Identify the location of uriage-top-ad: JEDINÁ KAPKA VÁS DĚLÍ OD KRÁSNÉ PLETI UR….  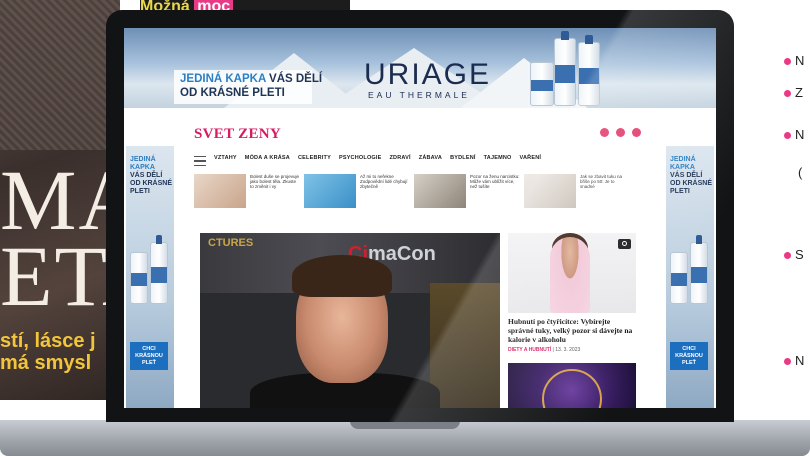
(420, 68).